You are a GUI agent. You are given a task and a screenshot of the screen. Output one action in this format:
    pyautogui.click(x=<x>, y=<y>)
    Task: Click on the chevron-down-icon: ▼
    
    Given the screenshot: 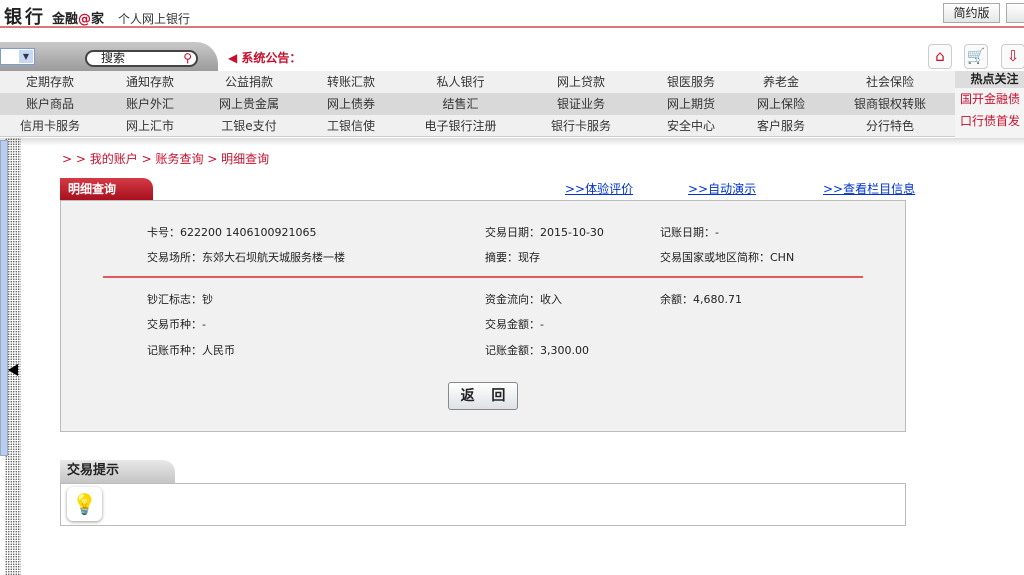 What is the action you would take?
    pyautogui.click(x=26, y=56)
    